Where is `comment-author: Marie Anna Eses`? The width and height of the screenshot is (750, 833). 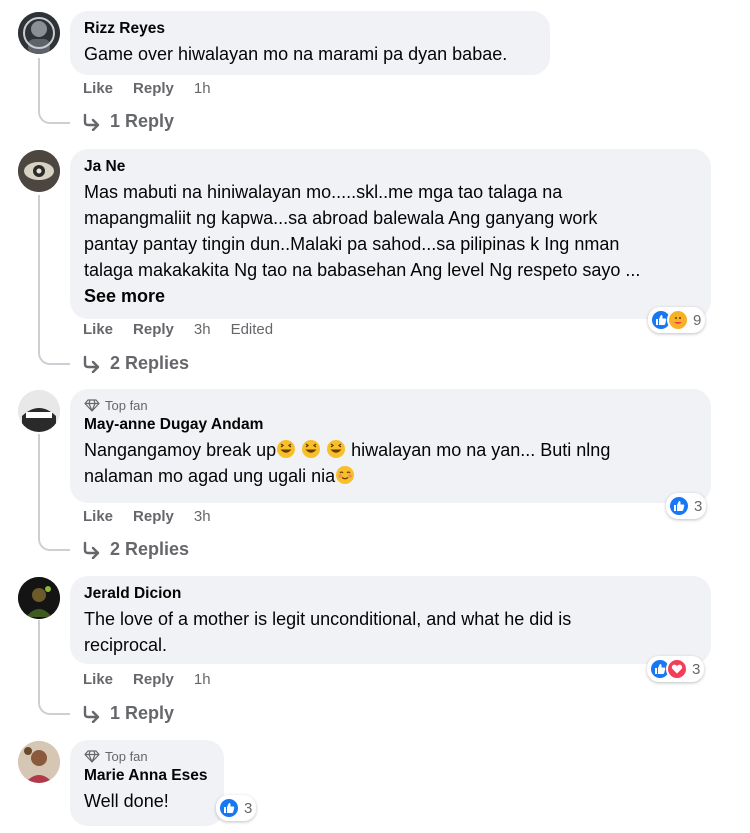 comment-author: Marie Anna Eses is located at coordinates (147, 776).